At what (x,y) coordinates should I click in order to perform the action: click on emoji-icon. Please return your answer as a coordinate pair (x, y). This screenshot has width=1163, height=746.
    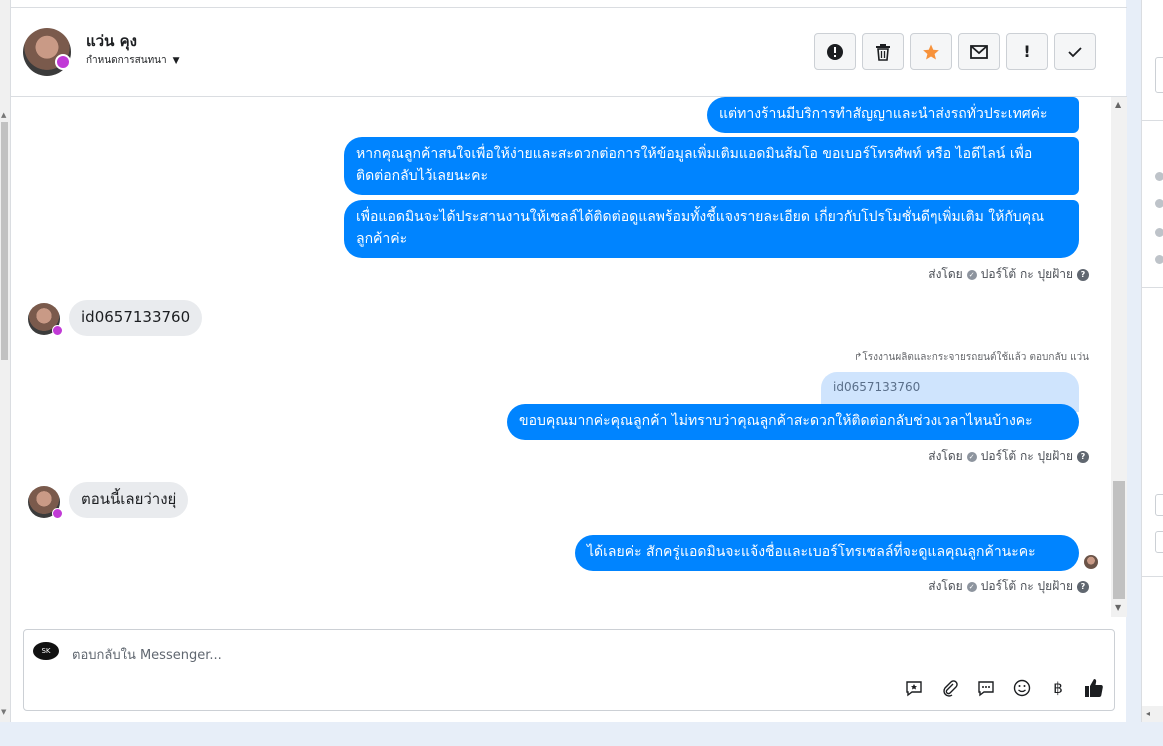
    Looking at the image, I should click on (1022, 688).